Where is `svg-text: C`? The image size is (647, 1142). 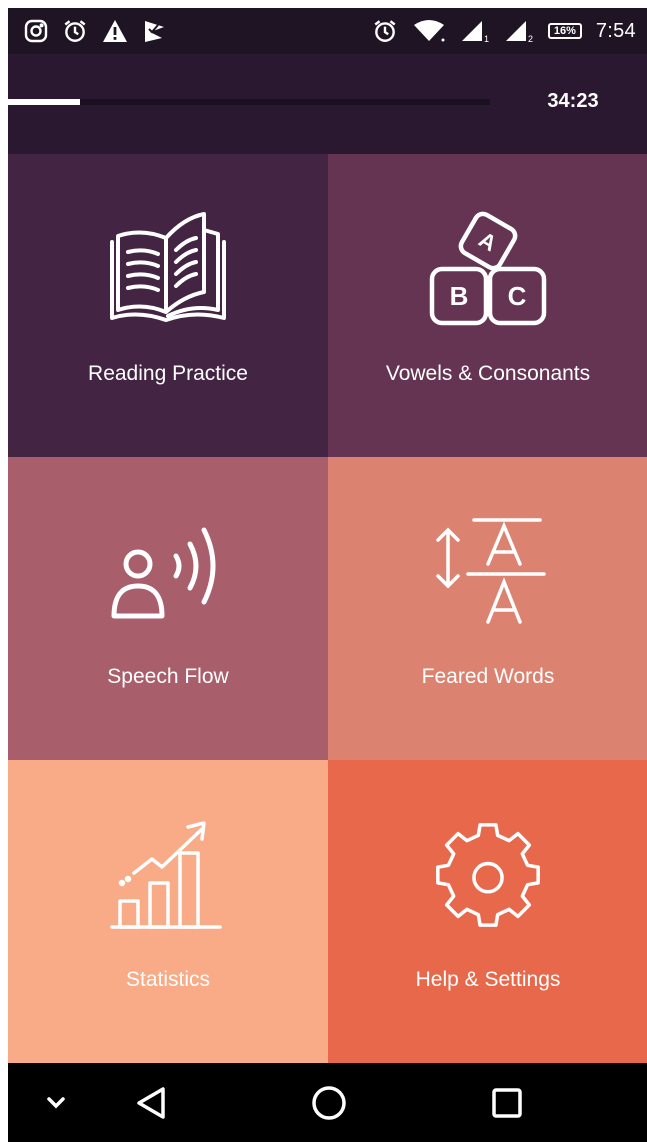 svg-text: C is located at coordinates (517, 296).